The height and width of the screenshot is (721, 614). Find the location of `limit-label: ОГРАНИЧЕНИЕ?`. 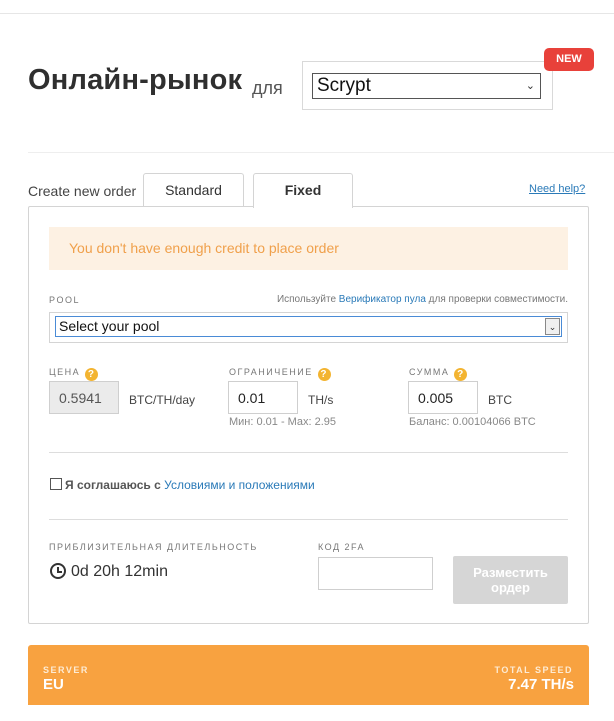

limit-label: ОГРАНИЧЕНИЕ? is located at coordinates (280, 374).